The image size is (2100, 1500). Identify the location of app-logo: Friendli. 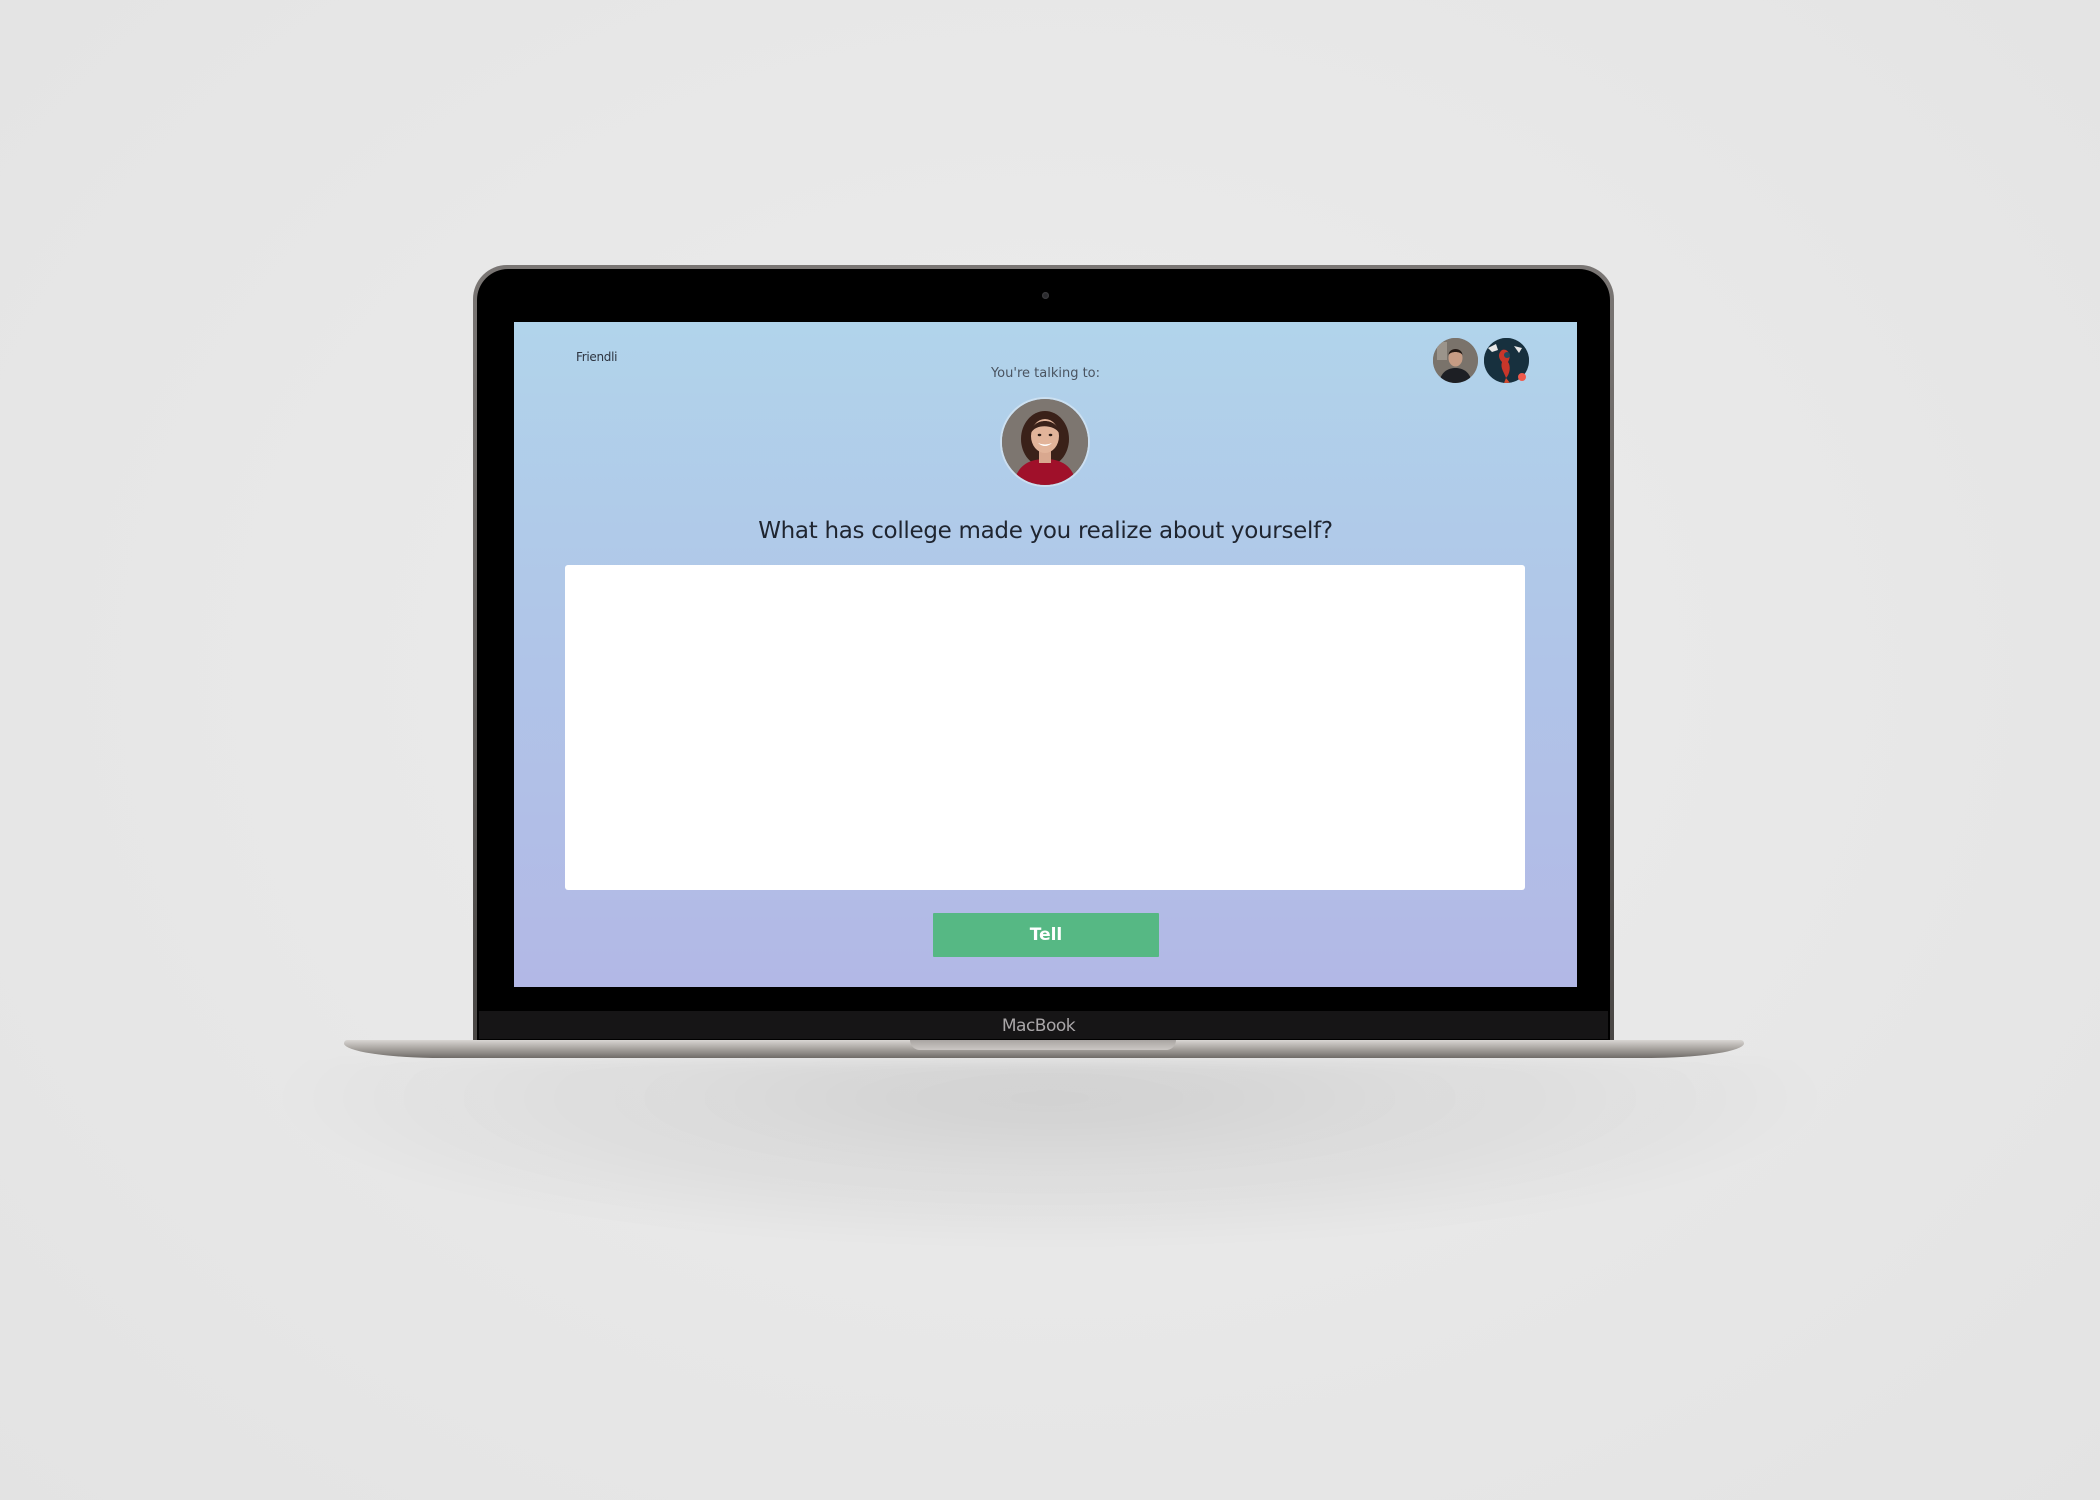
(596, 357).